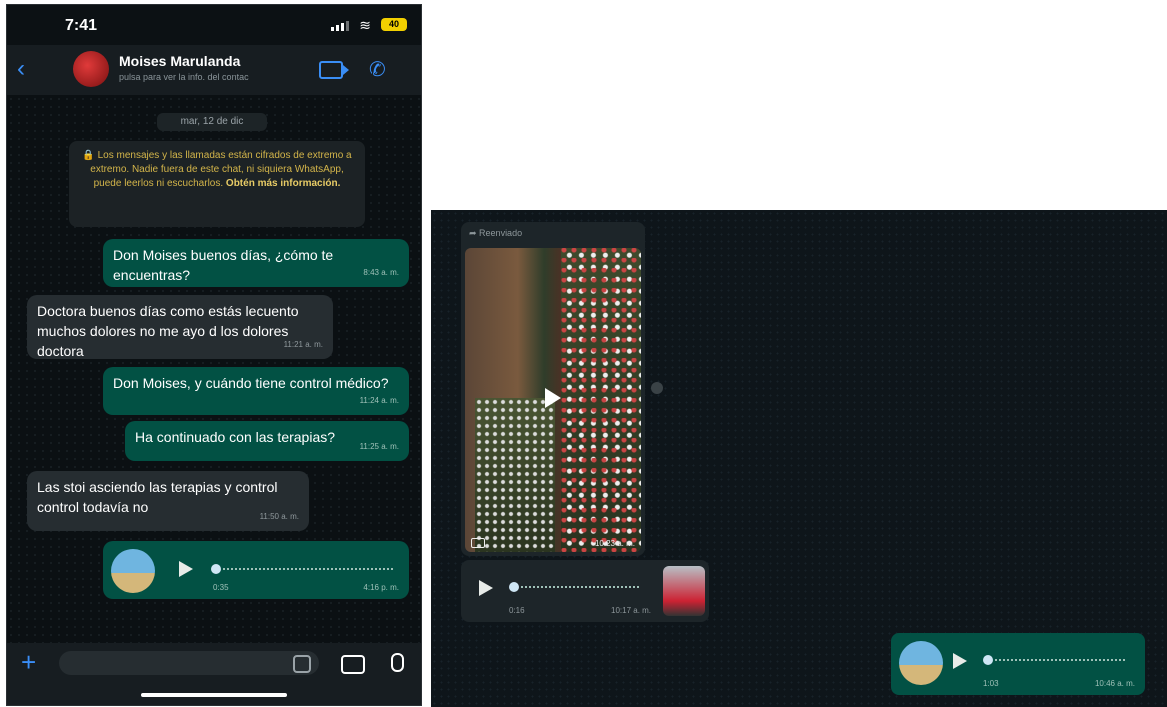  I want to click on message-time: 8:43 a. m., so click(381, 272).